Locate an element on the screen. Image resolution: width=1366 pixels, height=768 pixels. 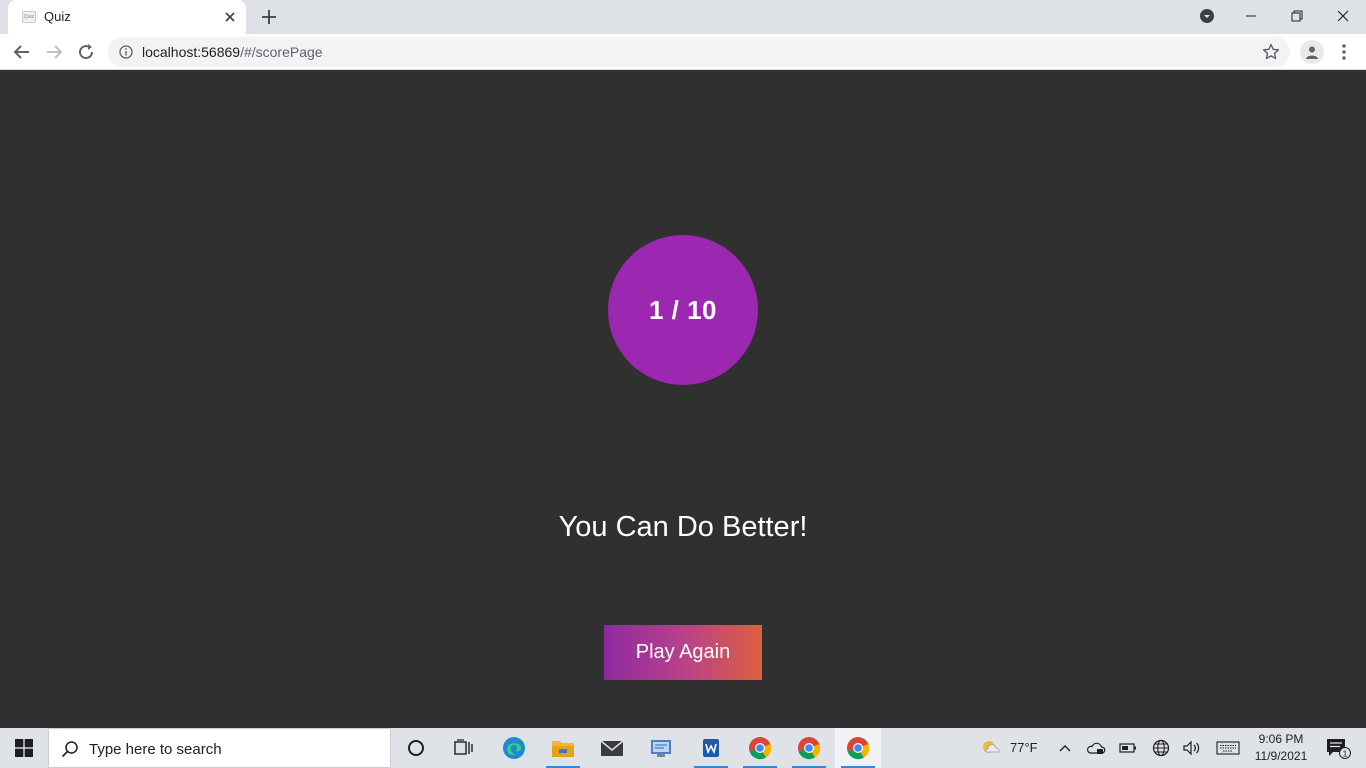
volume-speaker-icon is located at coordinates (1192, 748).